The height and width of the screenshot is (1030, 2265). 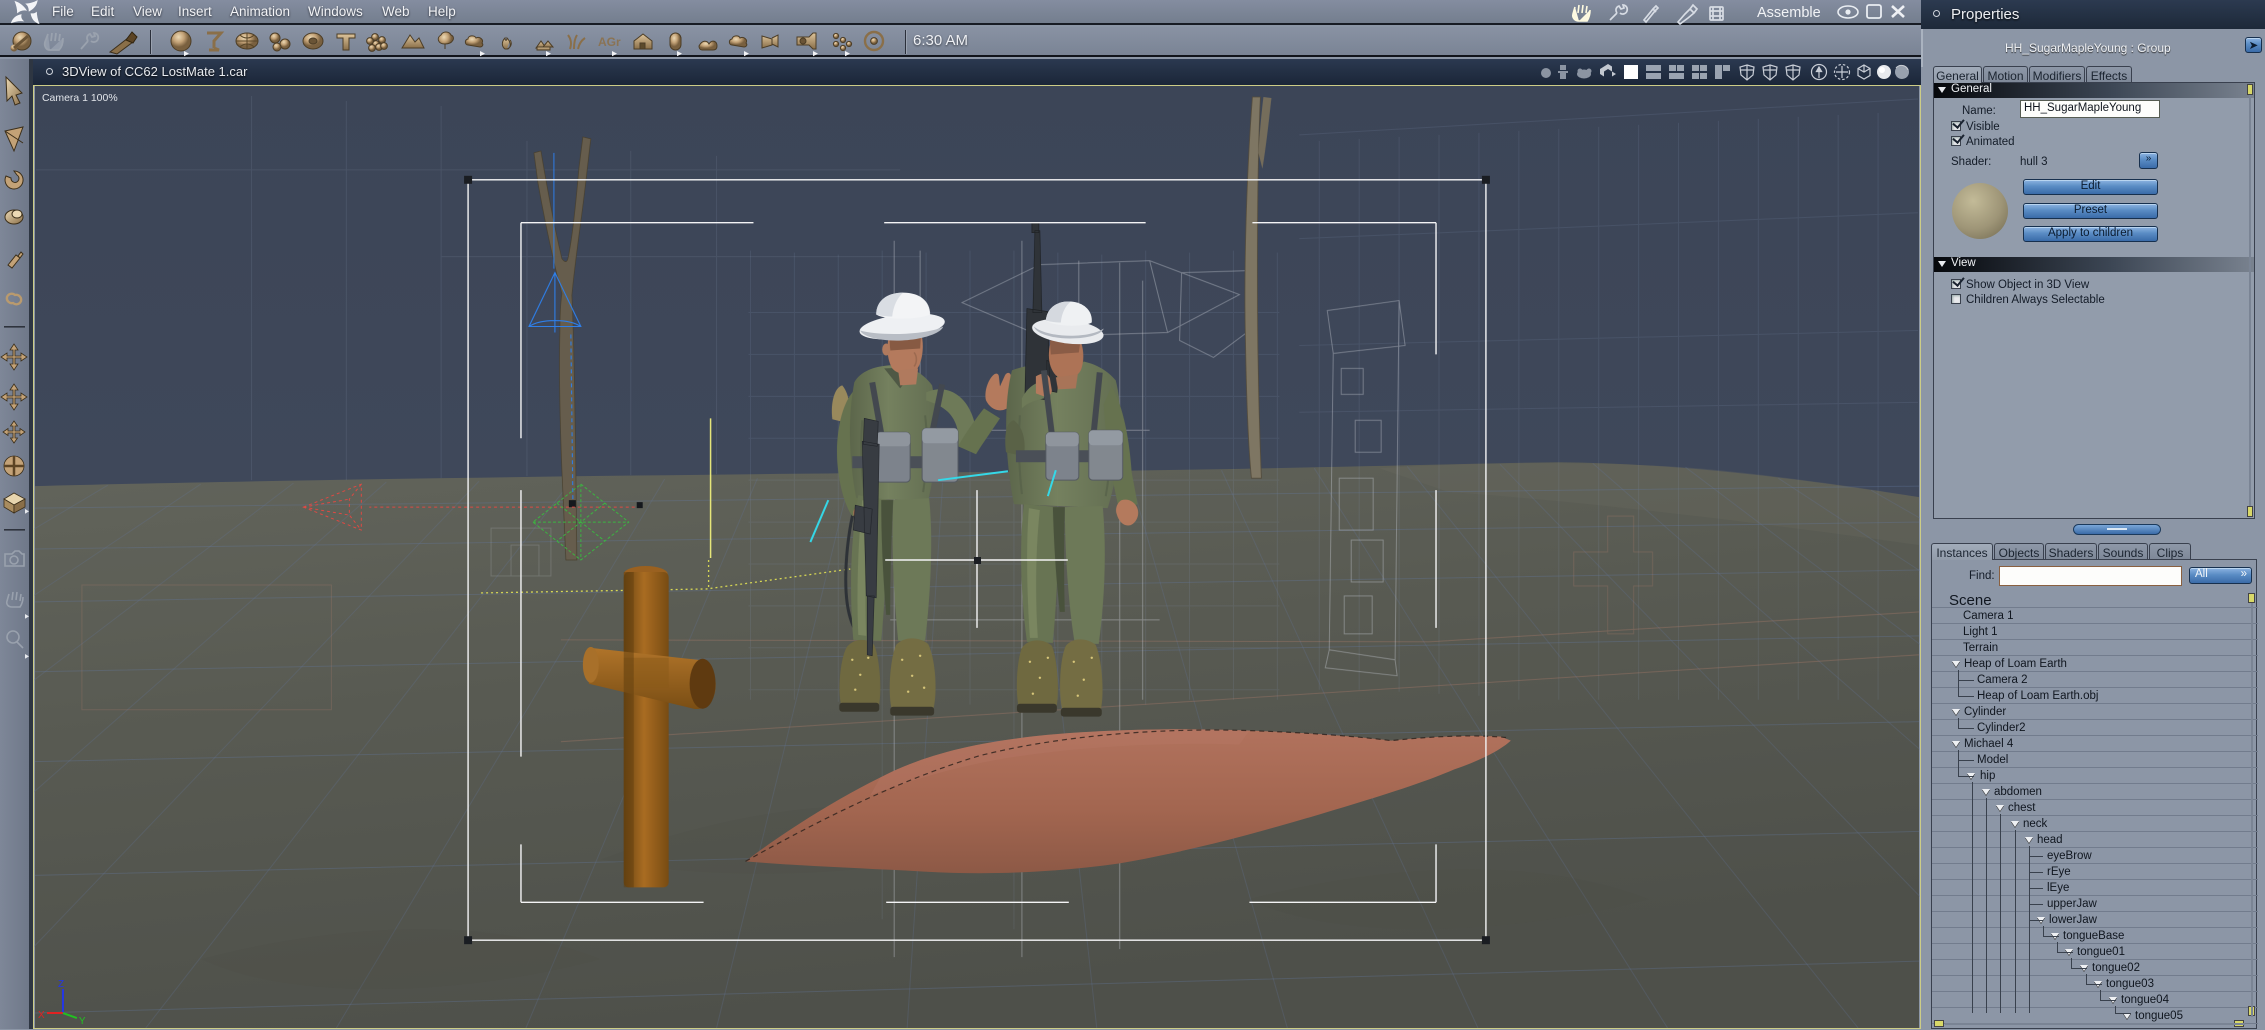 What do you see at coordinates (41, 1015) in the screenshot?
I see `svg-text: X` at bounding box center [41, 1015].